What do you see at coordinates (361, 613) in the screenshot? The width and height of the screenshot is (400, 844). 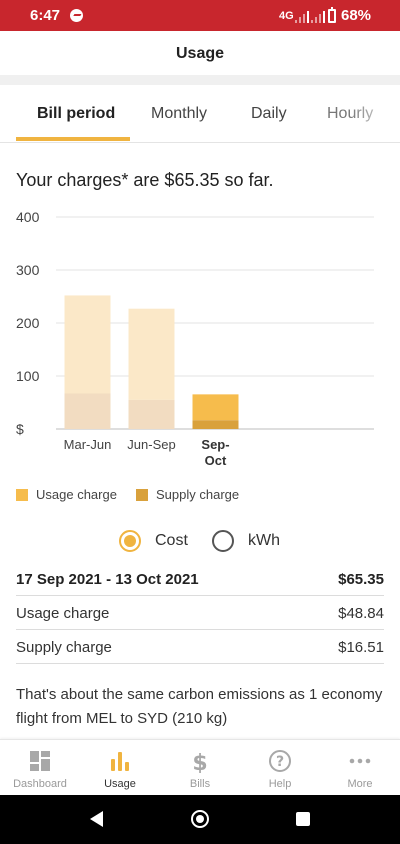 I see `usage-charge-value: $48.84` at bounding box center [361, 613].